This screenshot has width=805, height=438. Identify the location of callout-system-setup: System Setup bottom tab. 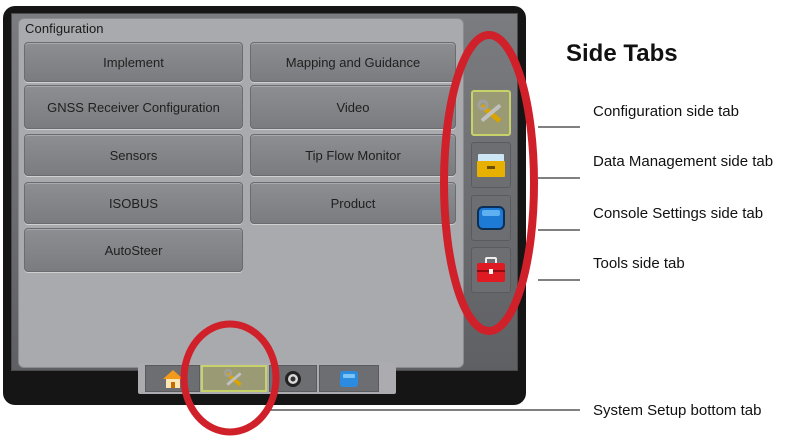
(677, 410).